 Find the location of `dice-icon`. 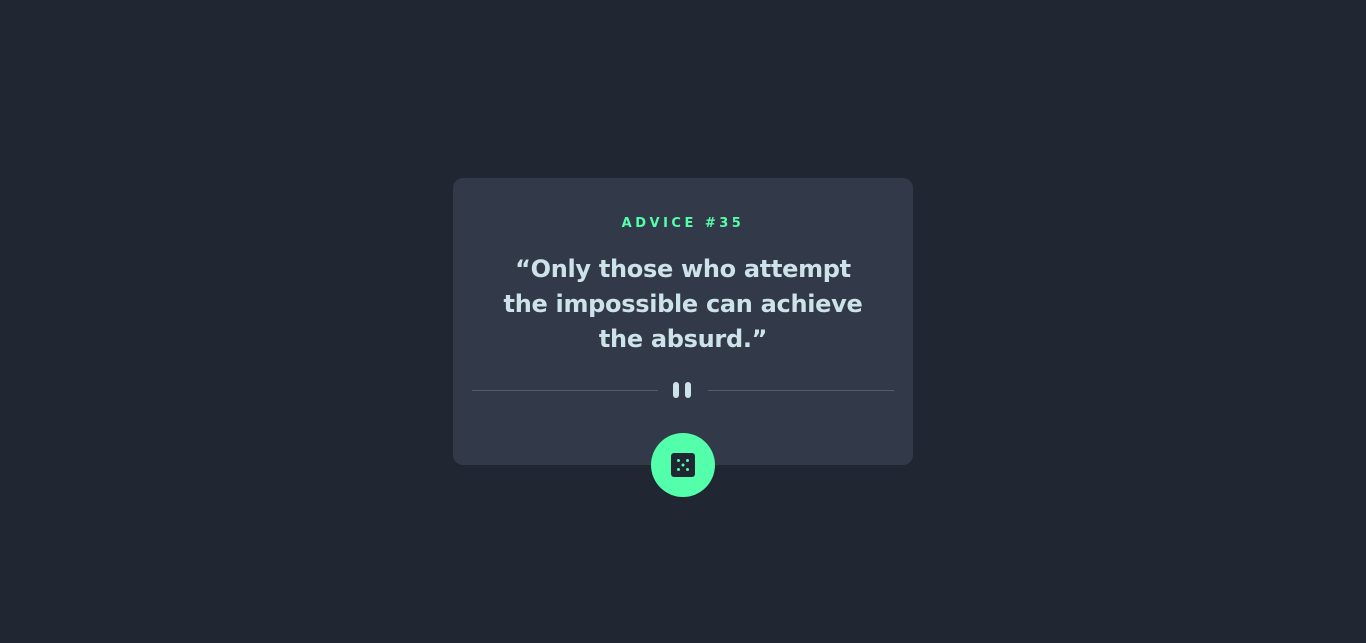

dice-icon is located at coordinates (683, 465).